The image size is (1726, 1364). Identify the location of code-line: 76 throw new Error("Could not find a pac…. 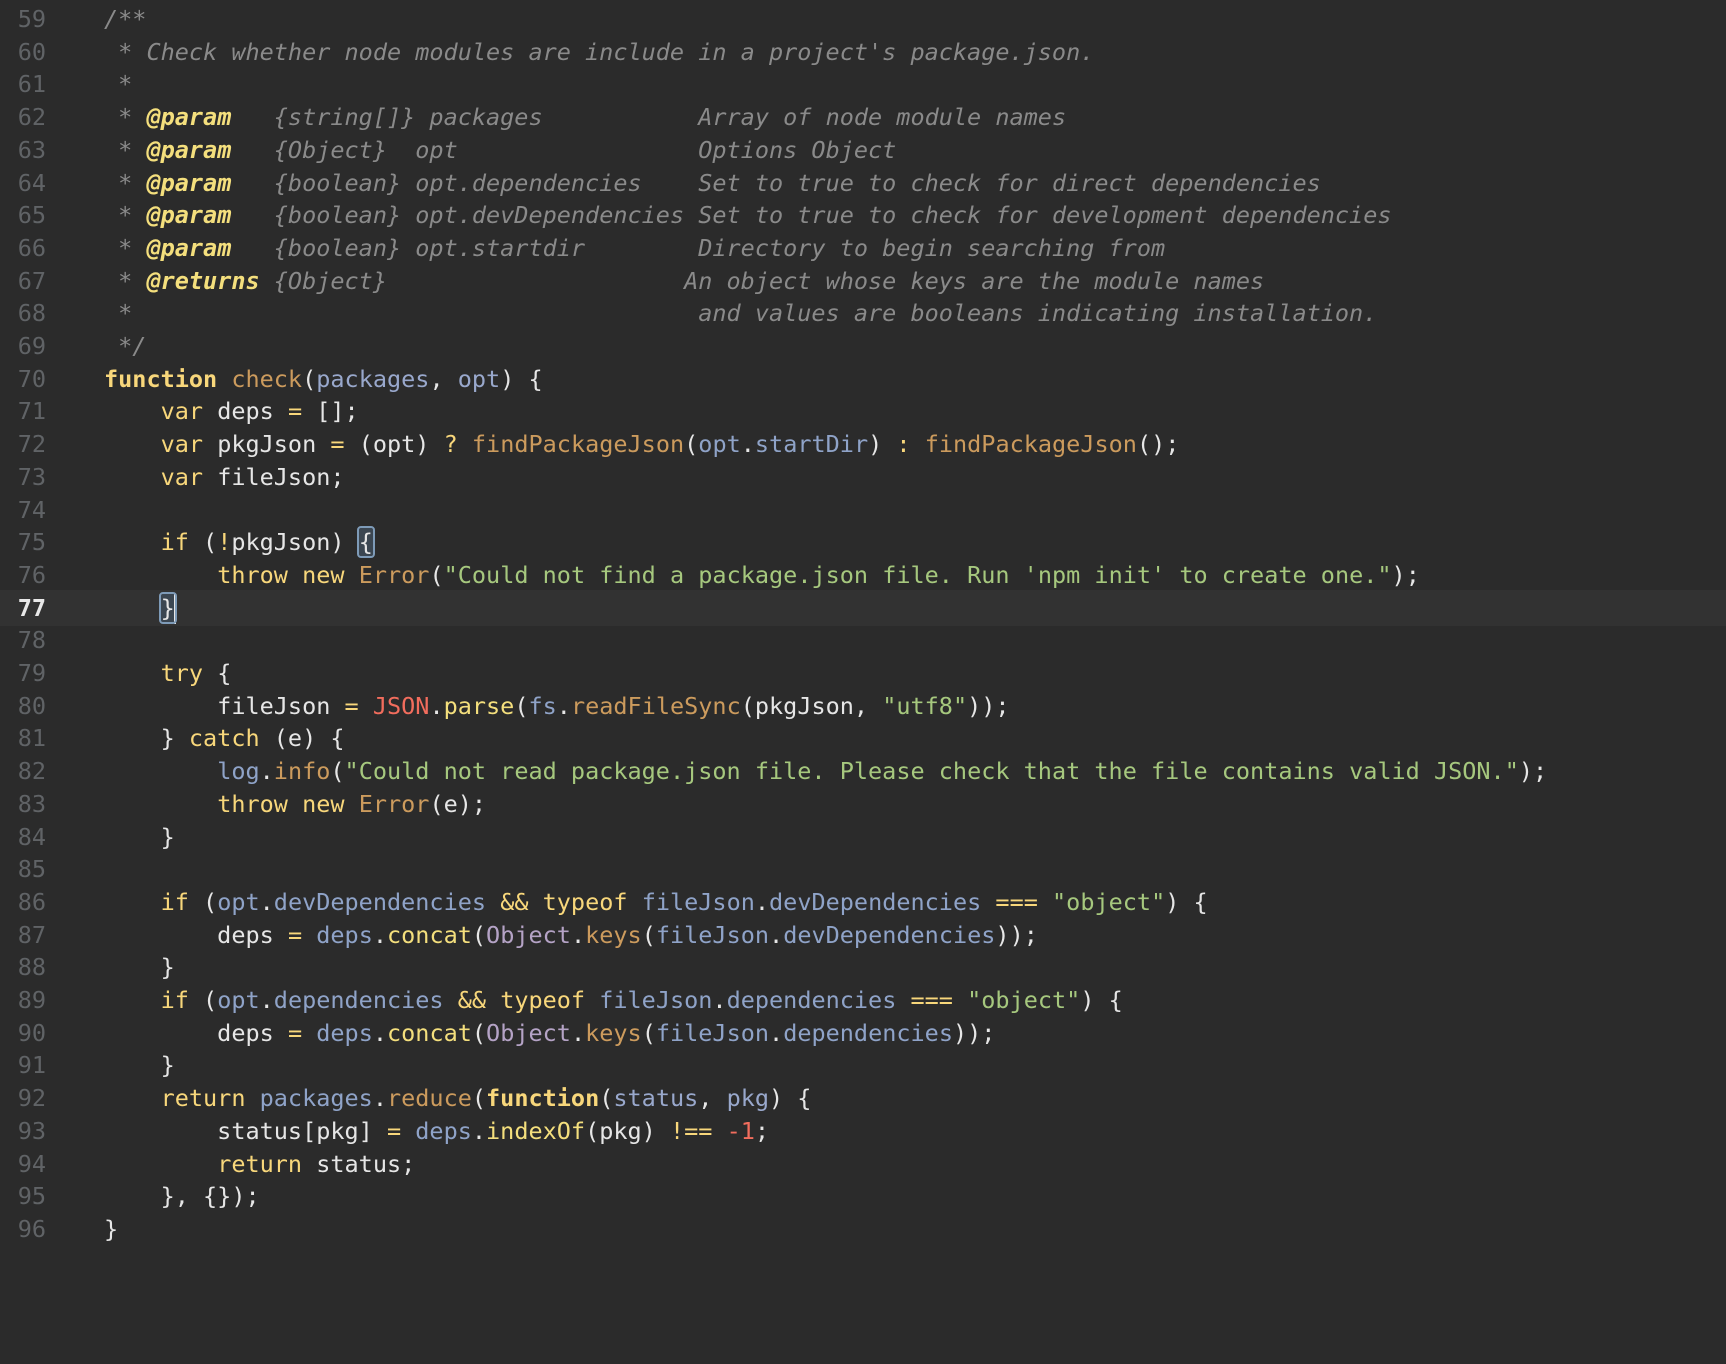
(863, 575).